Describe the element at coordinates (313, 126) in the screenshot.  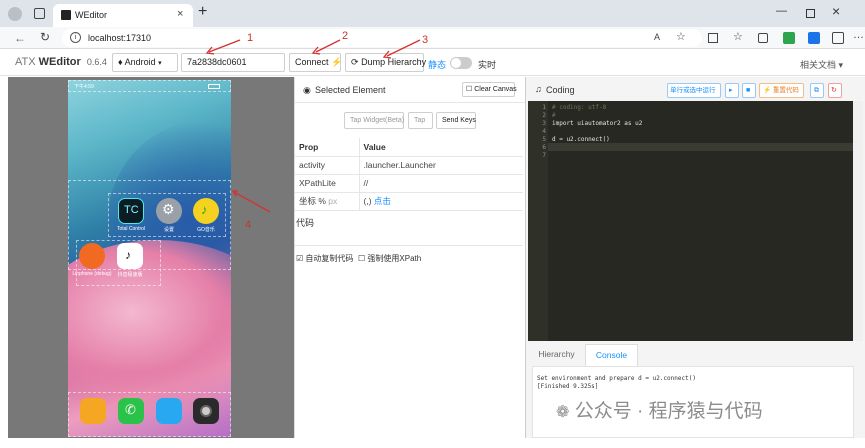
I see `annotation-arrows` at that location.